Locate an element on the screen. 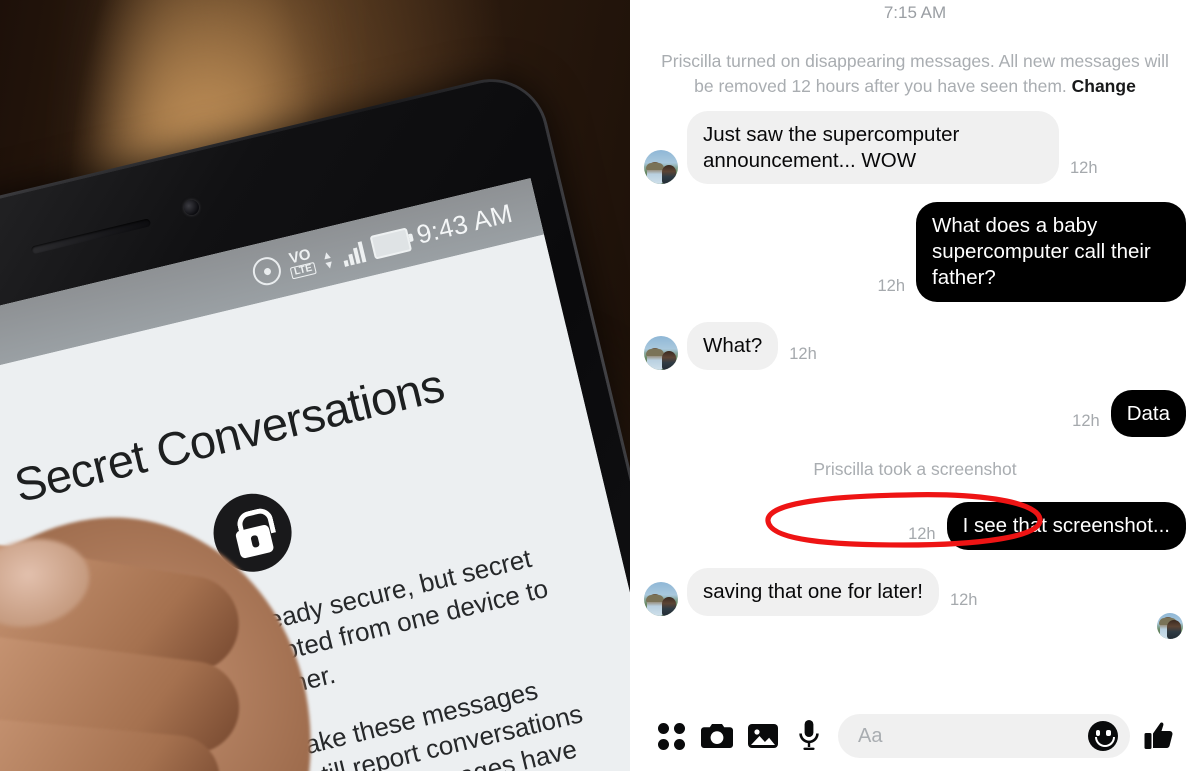 The width and height of the screenshot is (1200, 771). data-arrows-icon: ▲ ▼ is located at coordinates (328, 260).